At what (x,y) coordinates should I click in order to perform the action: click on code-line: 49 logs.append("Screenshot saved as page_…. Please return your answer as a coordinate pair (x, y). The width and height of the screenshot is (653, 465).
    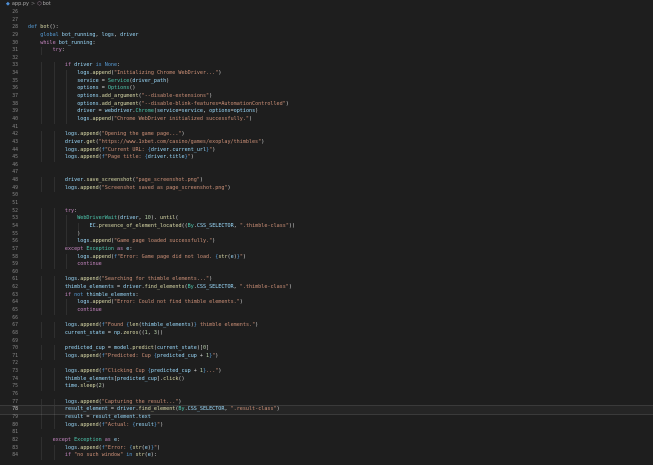
    Looking at the image, I should click on (326, 188).